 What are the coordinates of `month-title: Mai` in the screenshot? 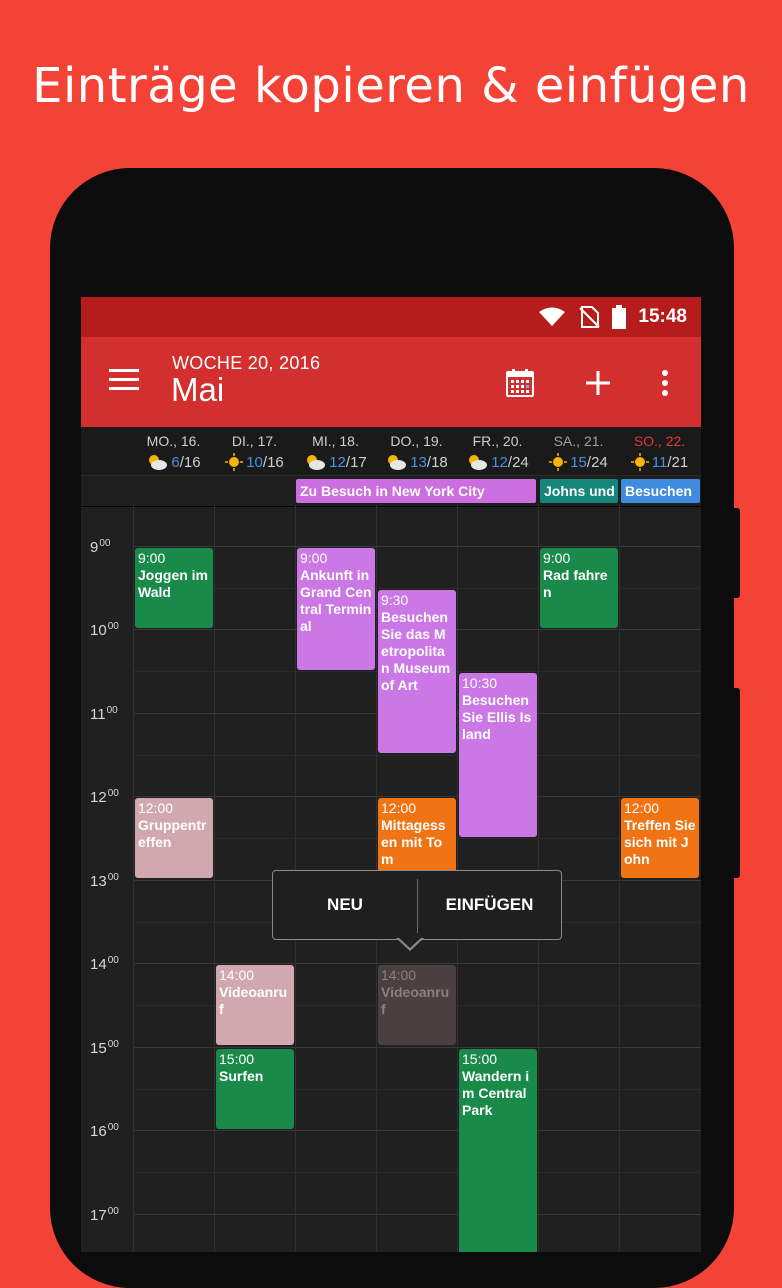 It's located at (197, 390).